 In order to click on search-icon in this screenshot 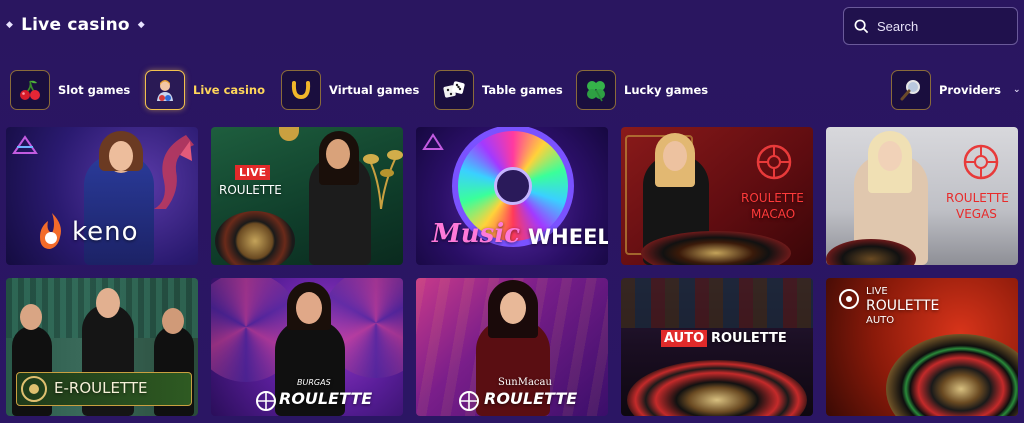, I will do `click(861, 26)`.